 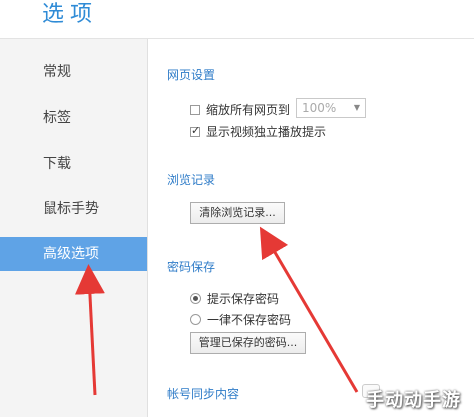 What do you see at coordinates (309, 309) in the screenshot?
I see `arrow-to-clear-history` at bounding box center [309, 309].